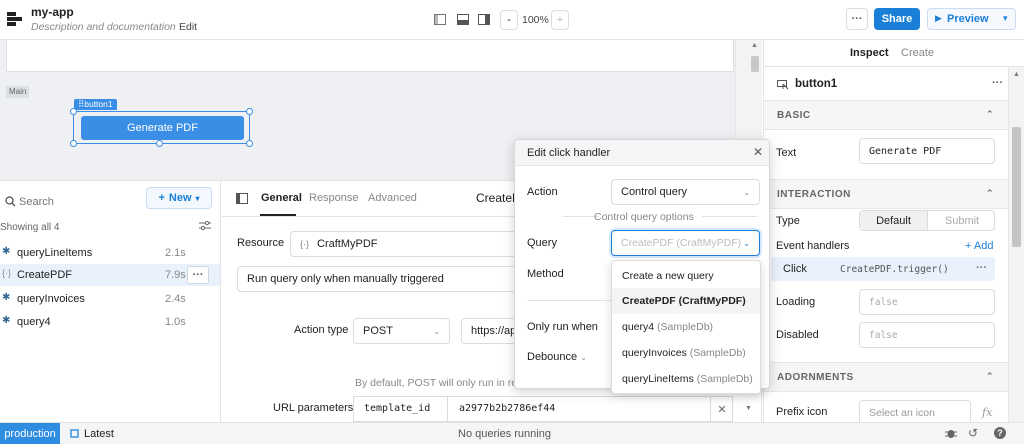 The width and height of the screenshot is (1024, 444). I want to click on tab-response: Response, so click(334, 198).